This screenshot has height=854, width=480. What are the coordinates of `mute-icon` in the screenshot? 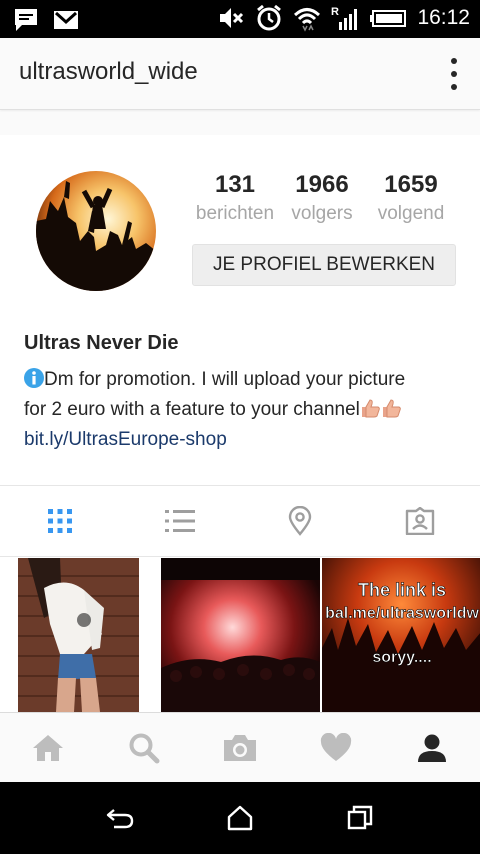 It's located at (232, 18).